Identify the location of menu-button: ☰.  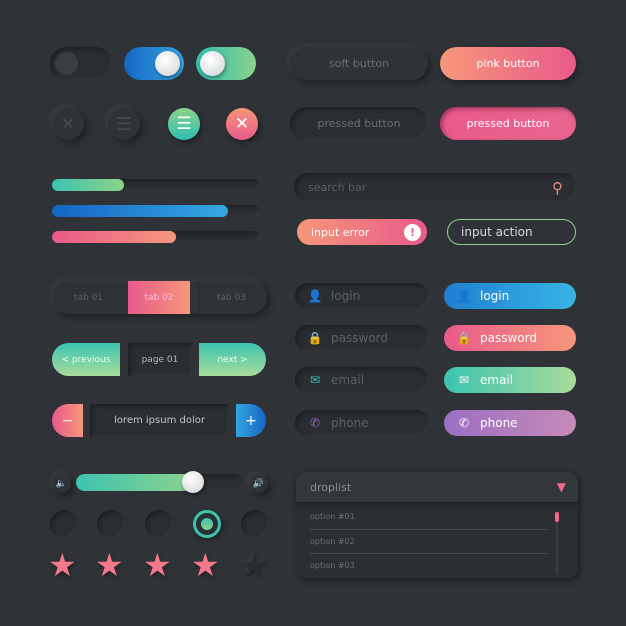
(184, 124).